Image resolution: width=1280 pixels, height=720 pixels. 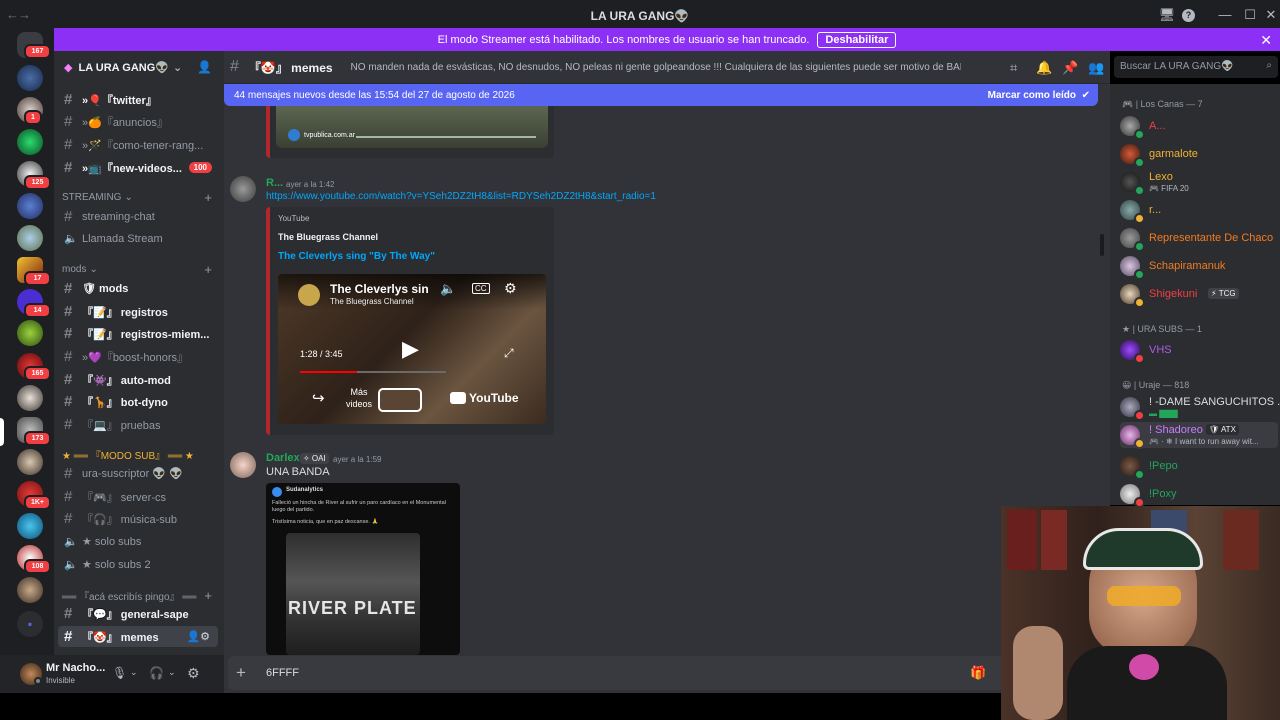 I want to click on fullscreen-icon: ⤢, so click(x=509, y=353).